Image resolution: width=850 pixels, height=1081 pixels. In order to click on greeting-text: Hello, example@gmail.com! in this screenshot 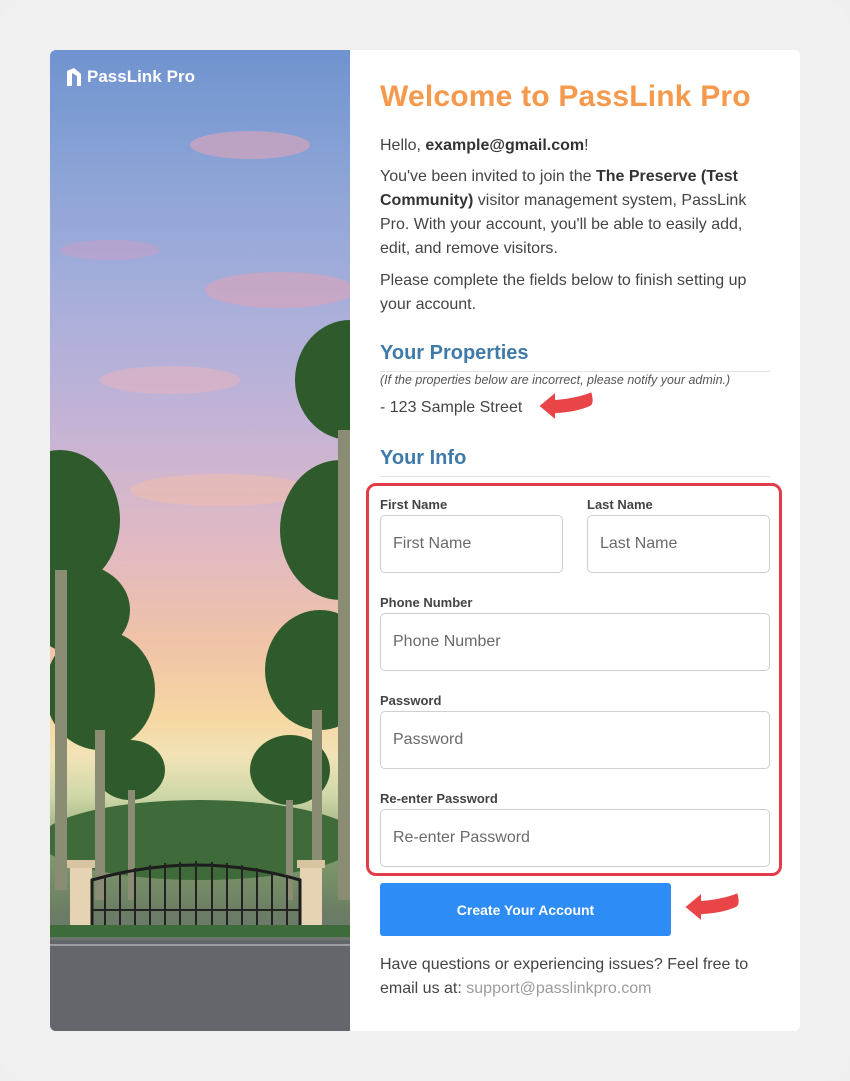, I will do `click(484, 145)`.